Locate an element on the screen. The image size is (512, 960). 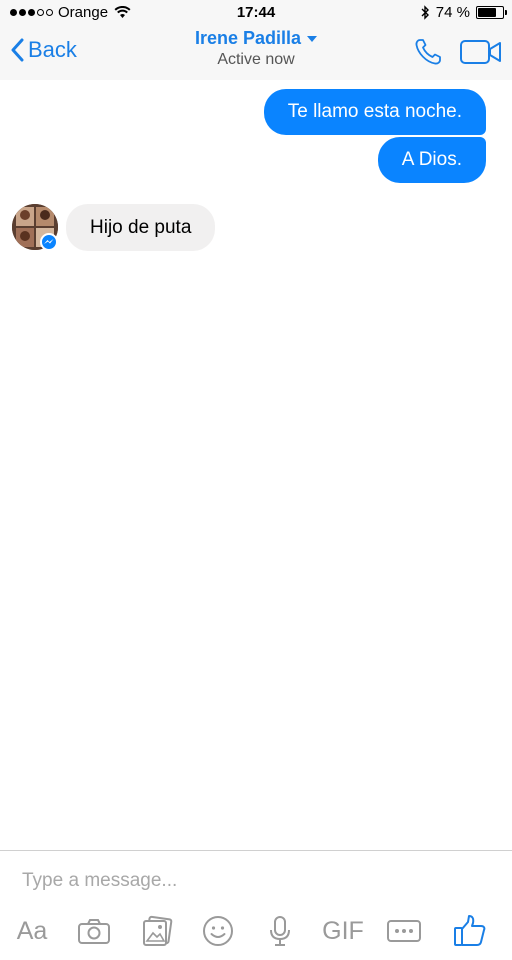
voice-clip-button is located at coordinates (280, 931).